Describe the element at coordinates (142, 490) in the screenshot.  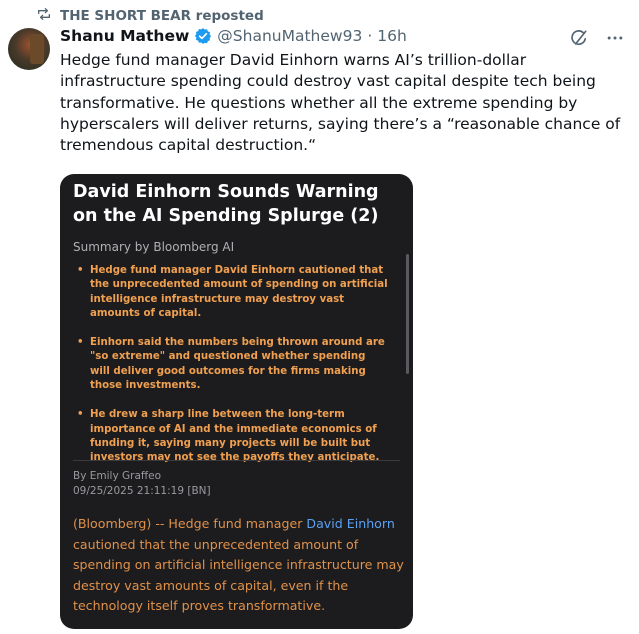
I see `article-timestamp: 09/25/2025 21:11:19 [BN]` at that location.